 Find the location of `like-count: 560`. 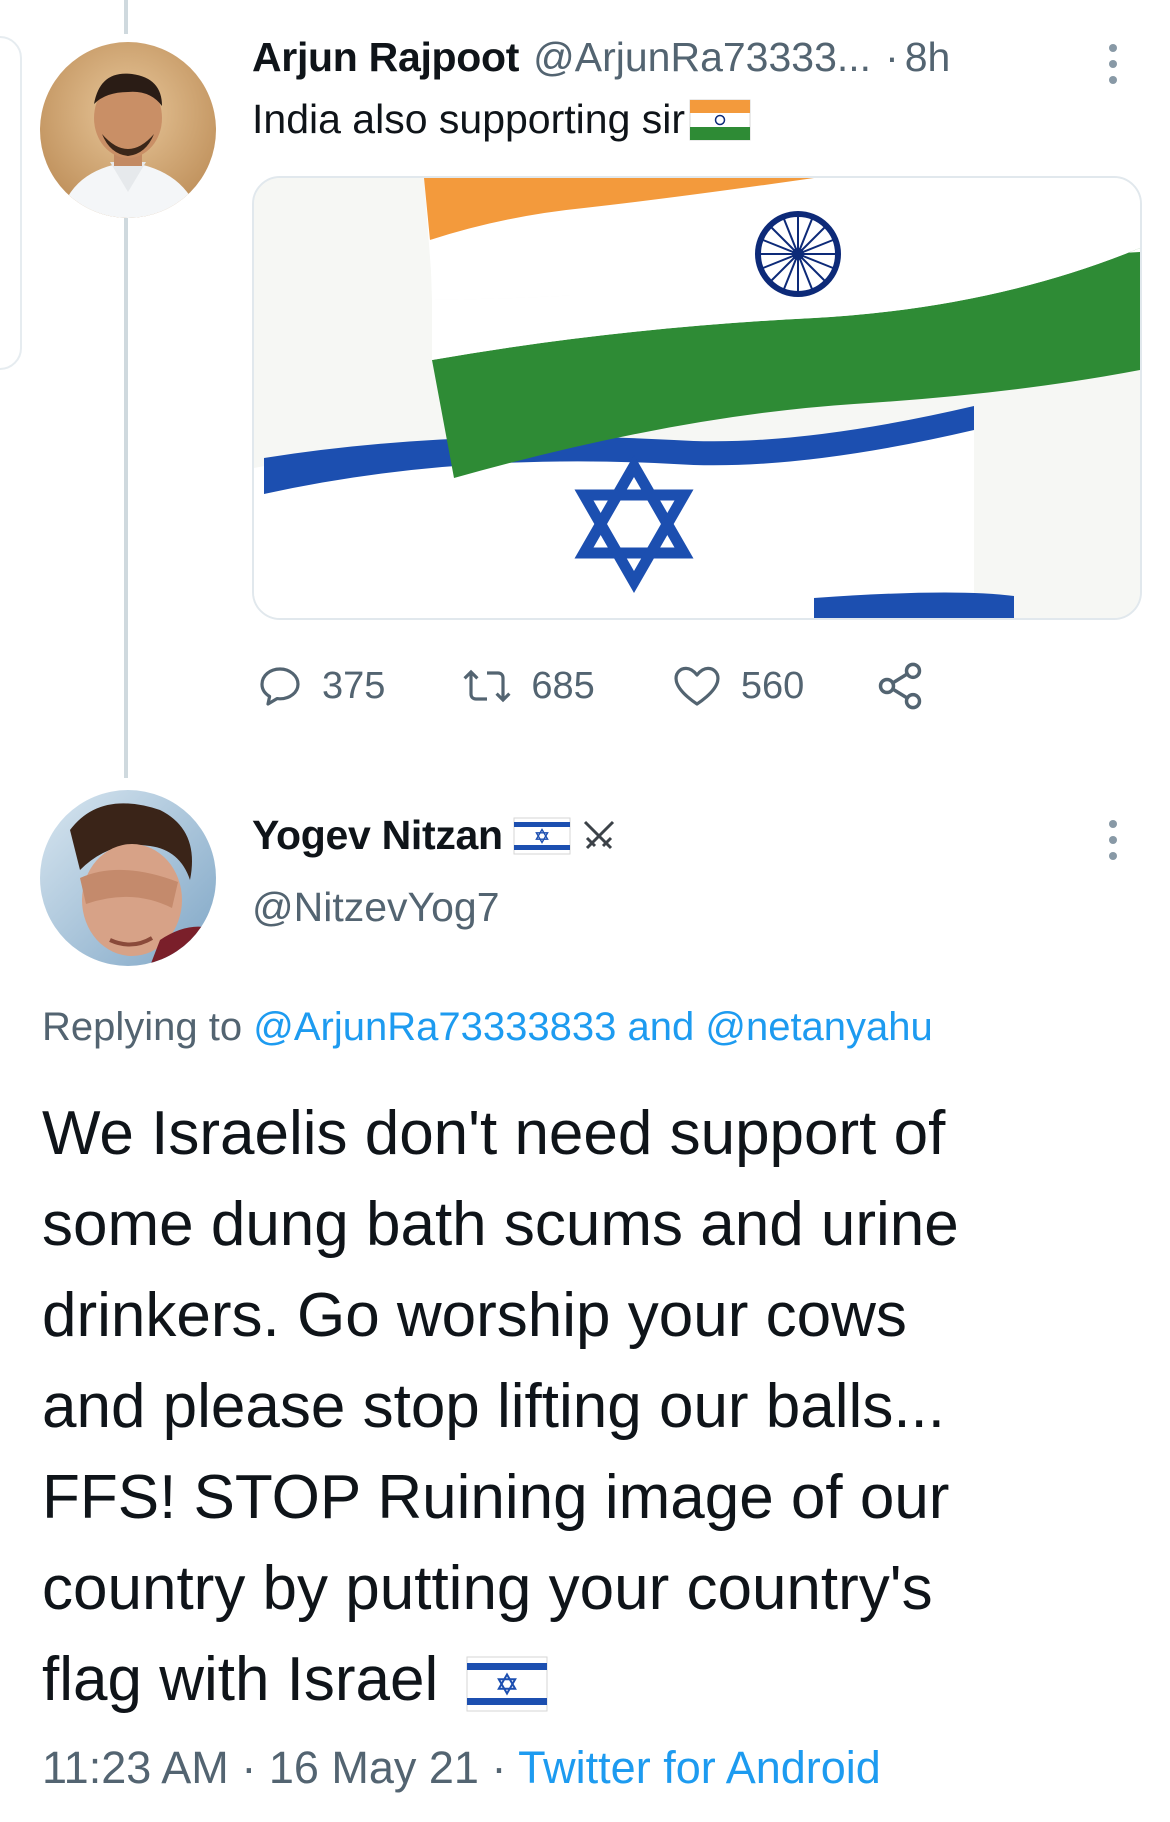

like-count: 560 is located at coordinates (772, 685).